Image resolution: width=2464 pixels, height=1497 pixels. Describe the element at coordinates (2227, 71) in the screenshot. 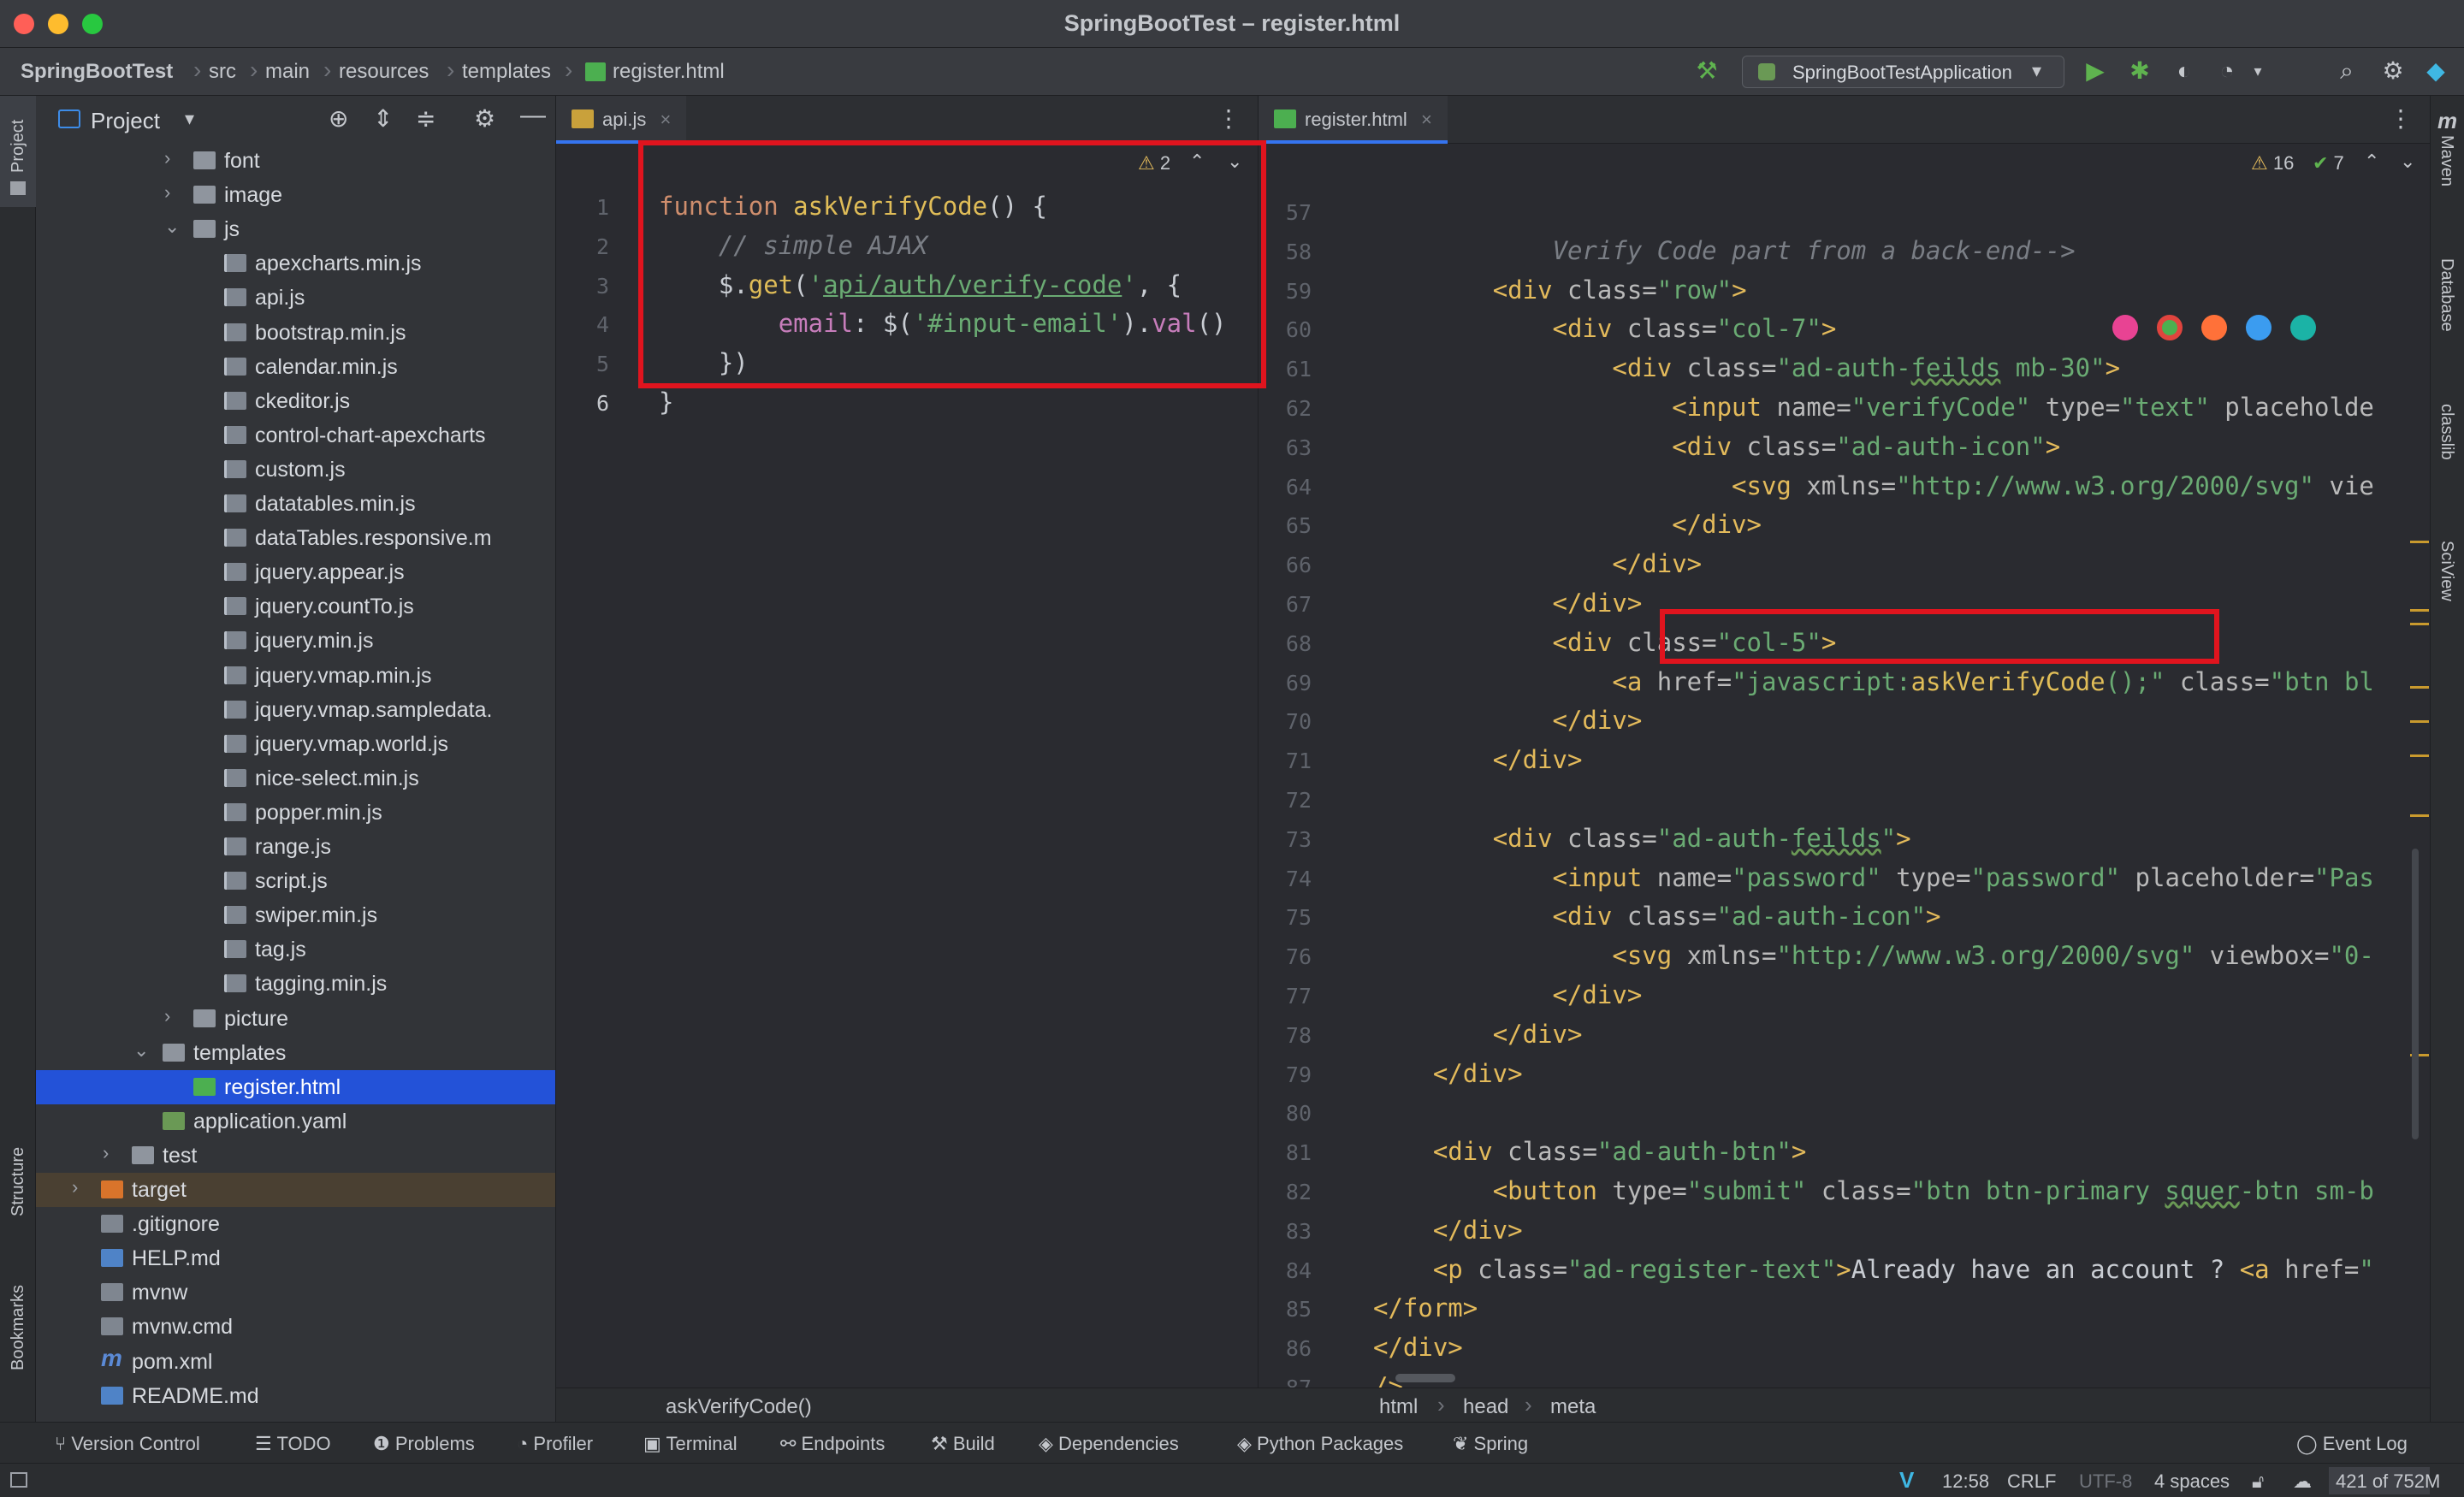

I see `profile-icon: ◔` at that location.